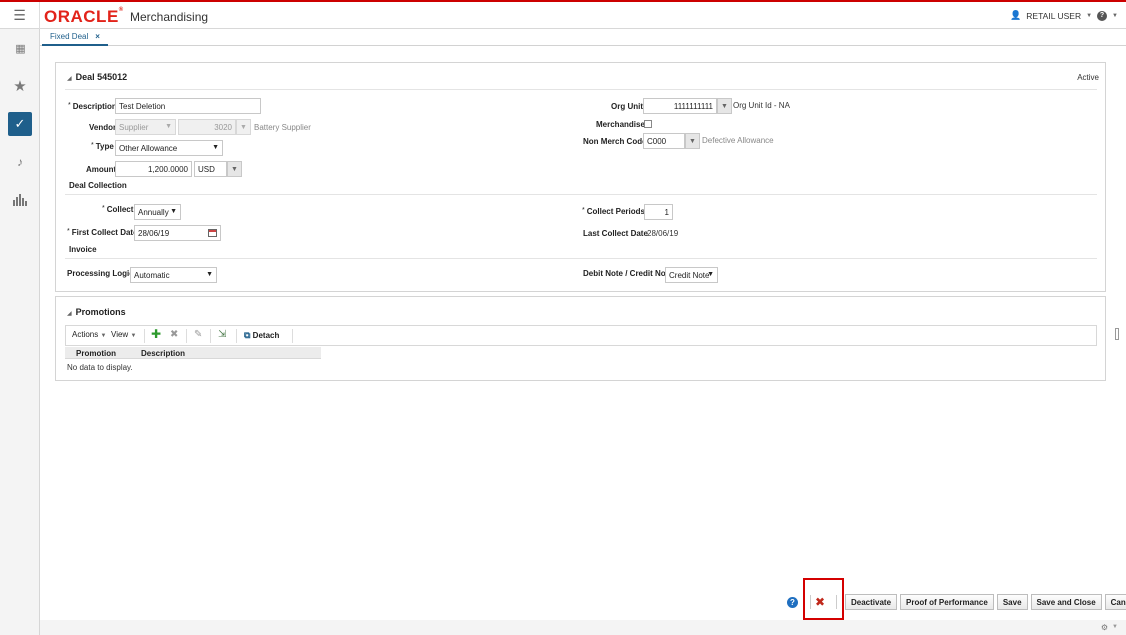 The height and width of the screenshot is (635, 1126). What do you see at coordinates (282, 127) in the screenshot?
I see `vendor-name: Battery Supplier` at bounding box center [282, 127].